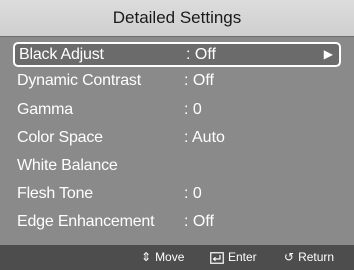  What do you see at coordinates (170, 257) in the screenshot?
I see `move-label: Move` at bounding box center [170, 257].